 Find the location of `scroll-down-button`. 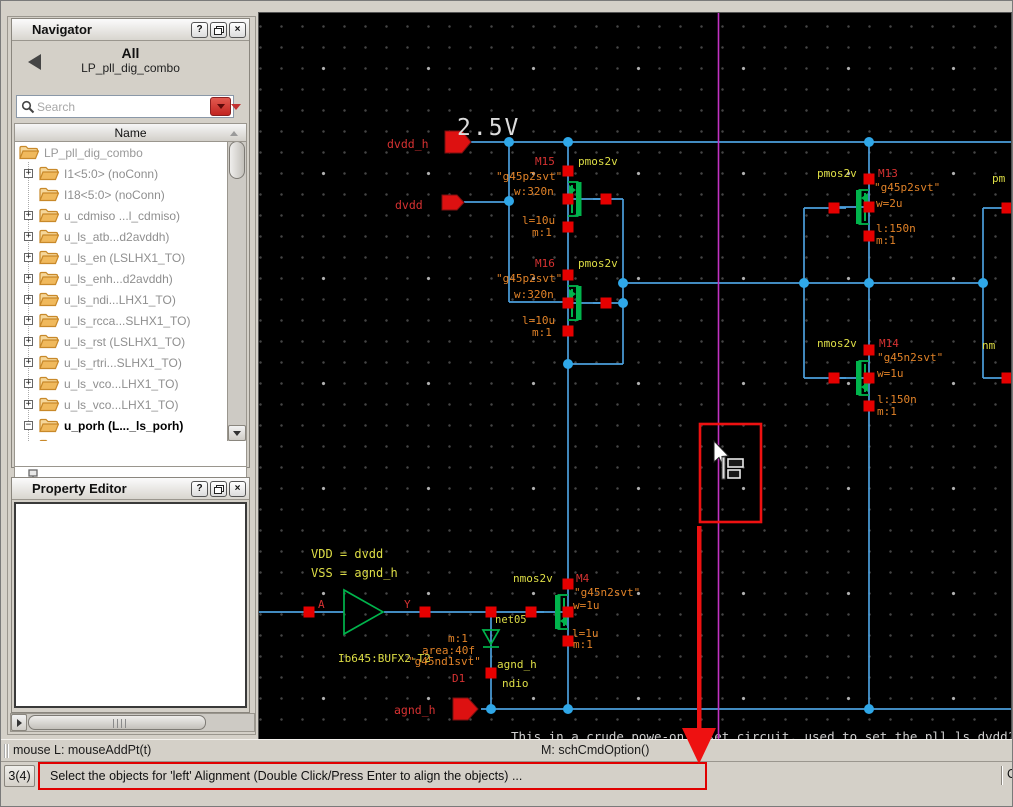

scroll-down-button is located at coordinates (237, 433).